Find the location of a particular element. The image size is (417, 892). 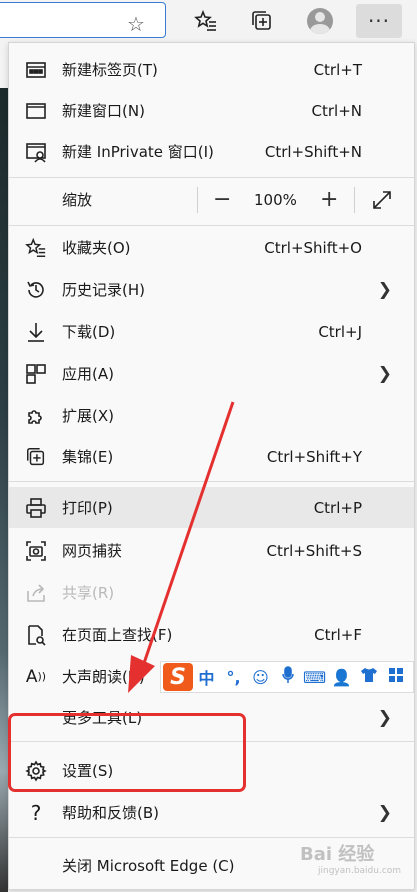

download-icon is located at coordinates (36, 332).